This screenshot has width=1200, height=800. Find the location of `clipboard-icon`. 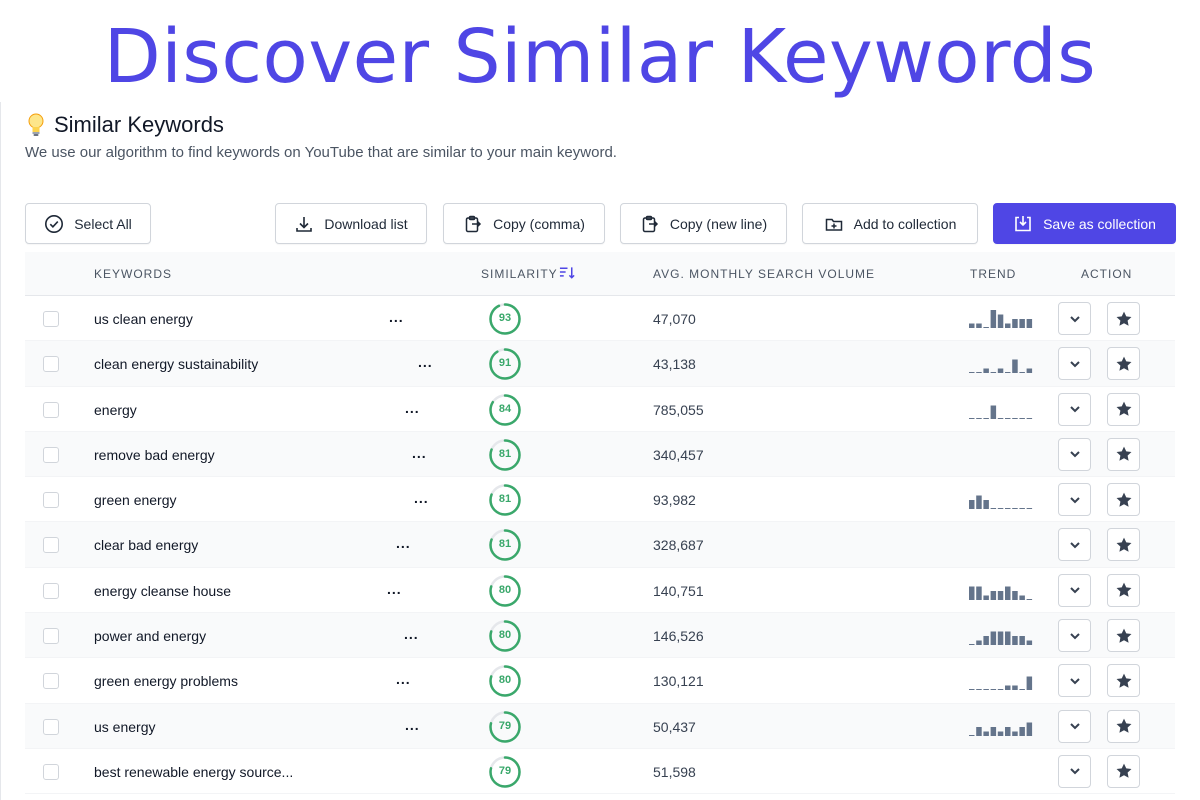

clipboard-icon is located at coordinates (473, 223).